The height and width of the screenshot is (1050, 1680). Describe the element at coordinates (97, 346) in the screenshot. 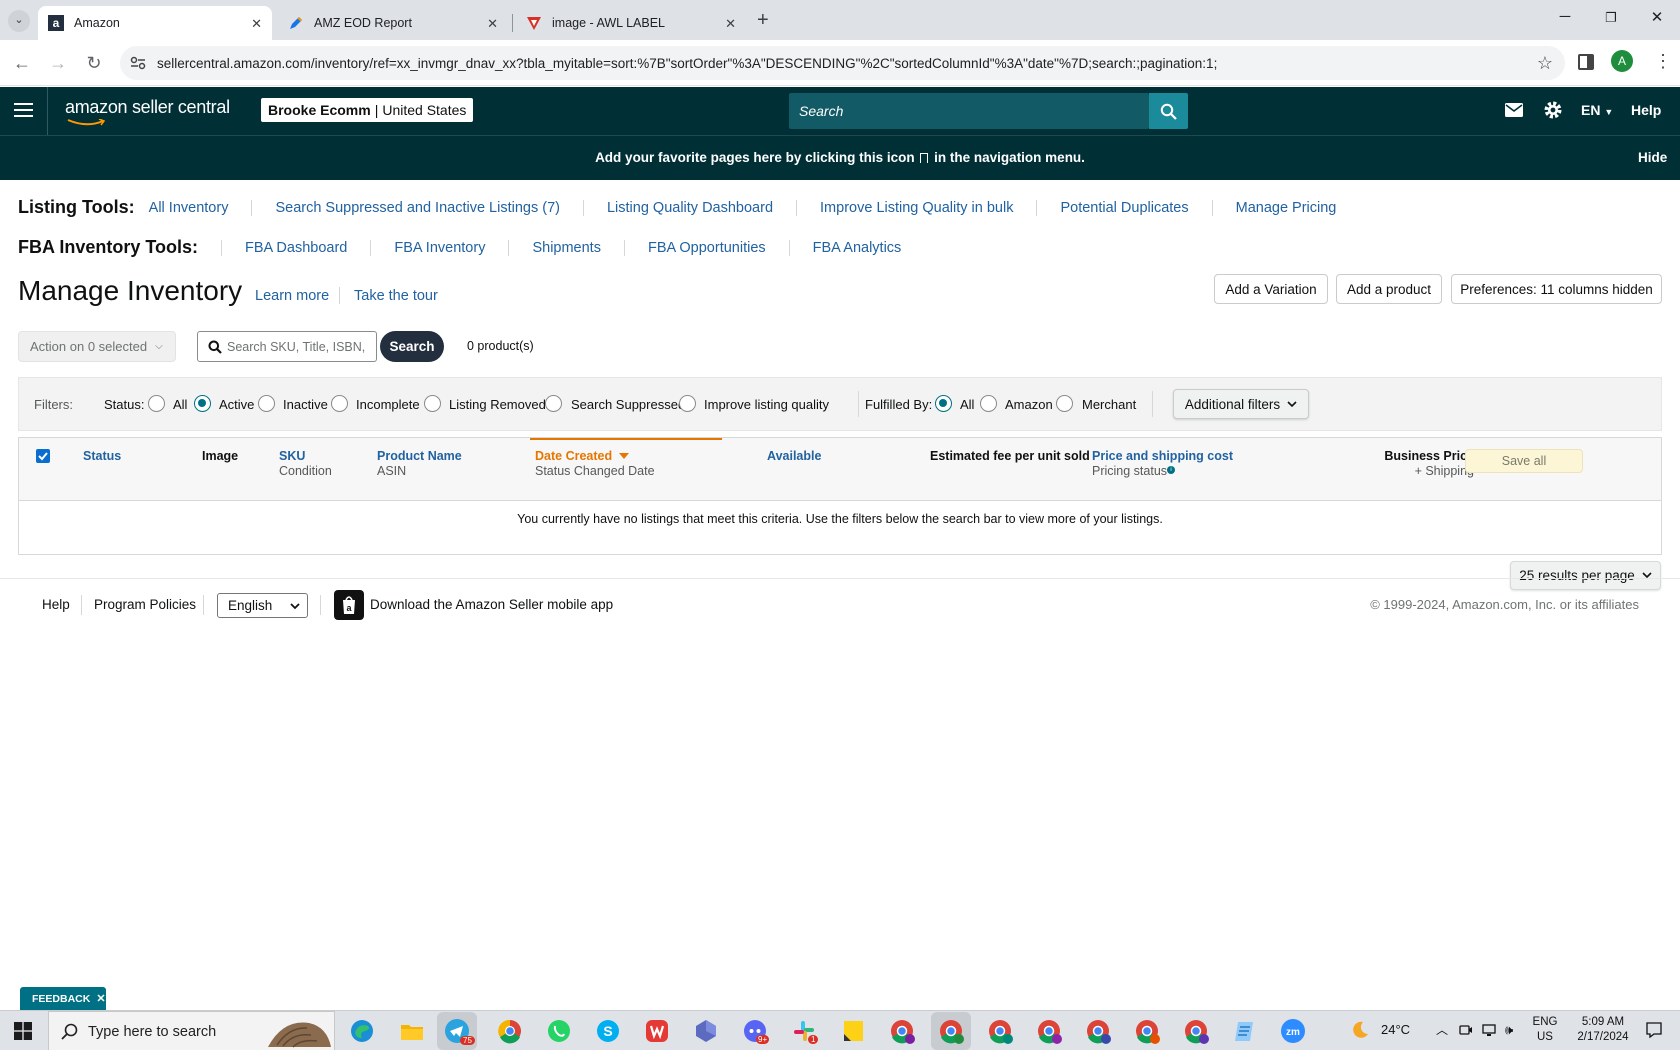

I see `bulk-action-dropdown: Action on 0 selected ⌵` at that location.